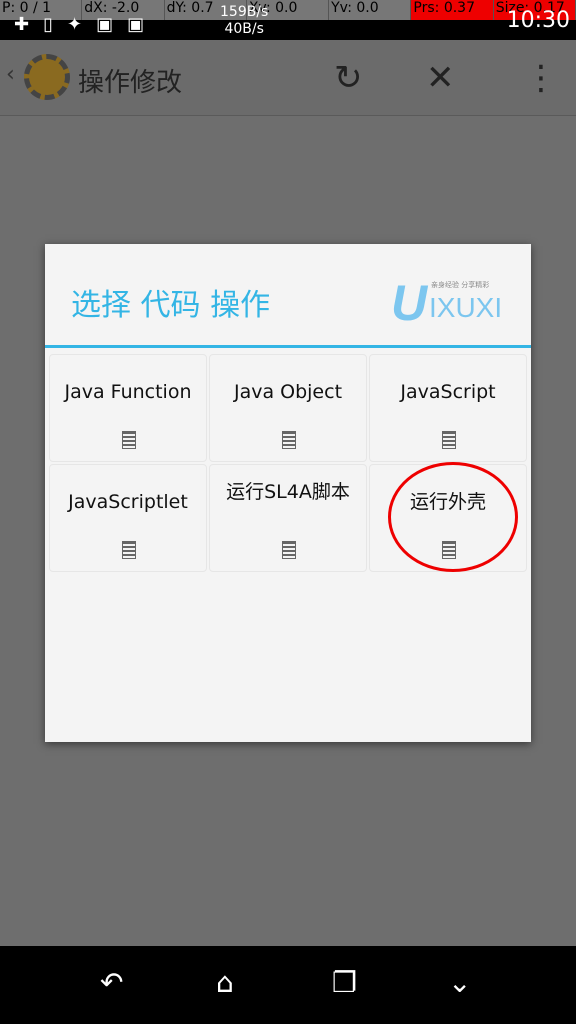 The image size is (576, 1024). What do you see at coordinates (10, 74) in the screenshot?
I see `back-icon: ‹` at bounding box center [10, 74].